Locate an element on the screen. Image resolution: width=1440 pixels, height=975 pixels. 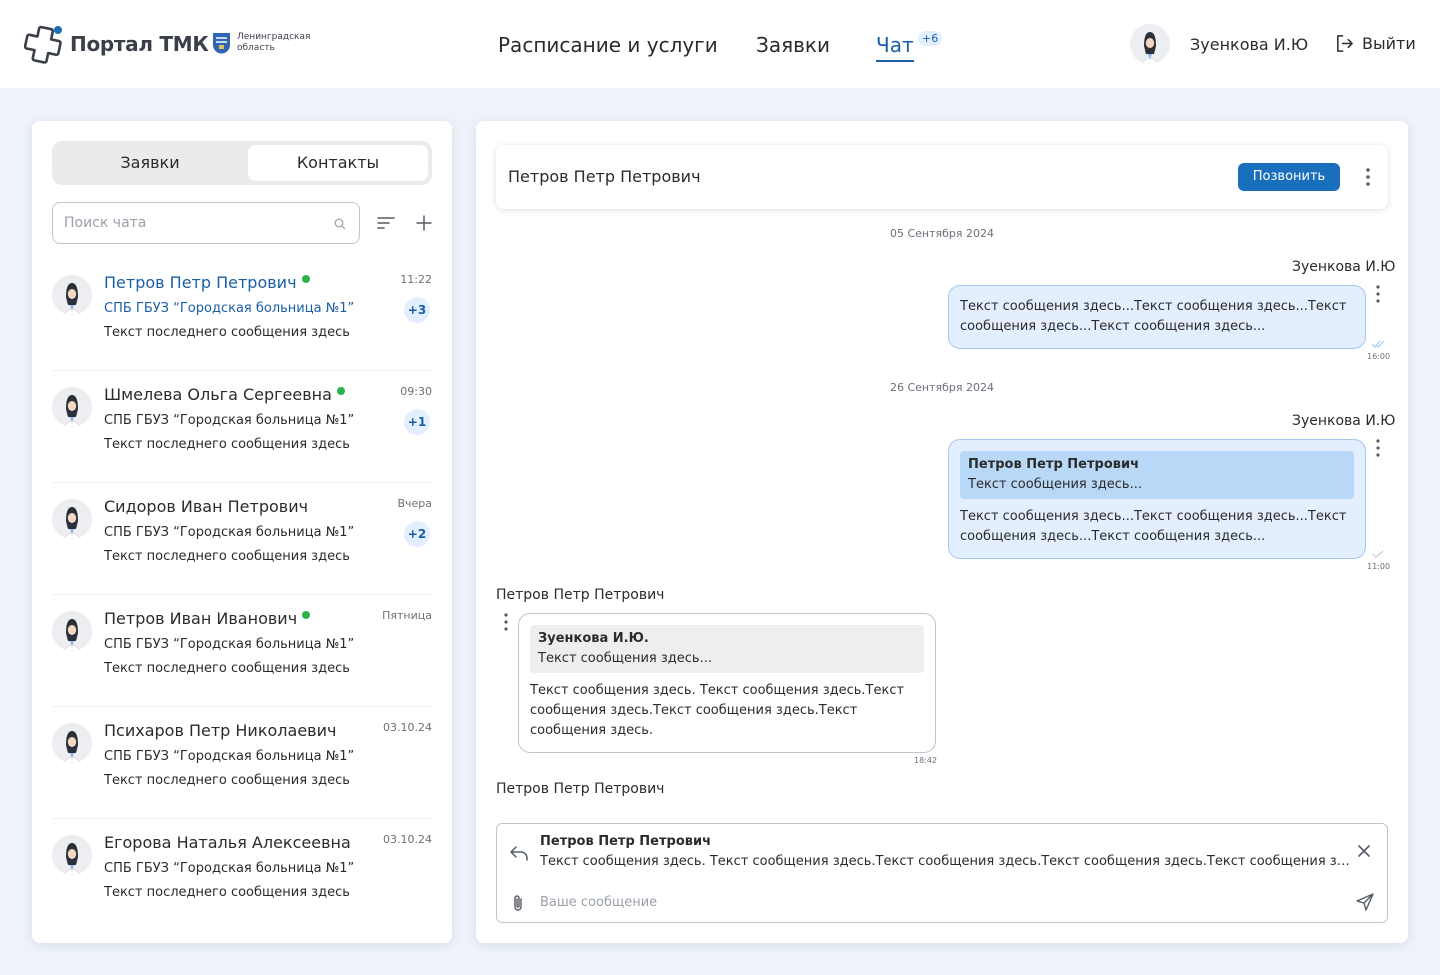
contact-time: 11:22 is located at coordinates (416, 279).